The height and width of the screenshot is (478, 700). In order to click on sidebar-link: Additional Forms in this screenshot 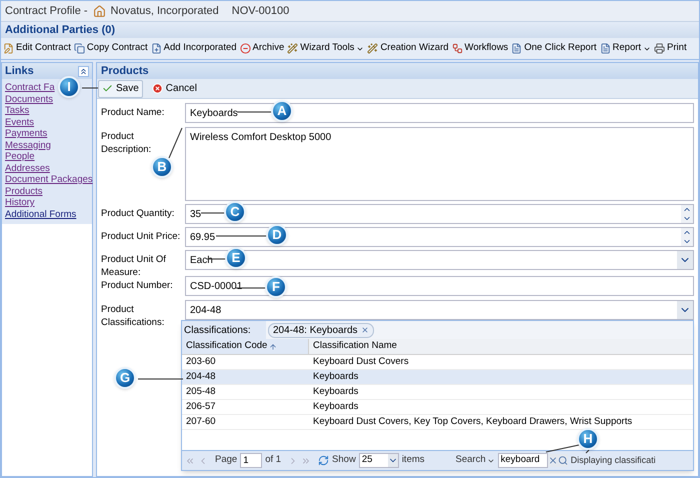, I will do `click(40, 214)`.